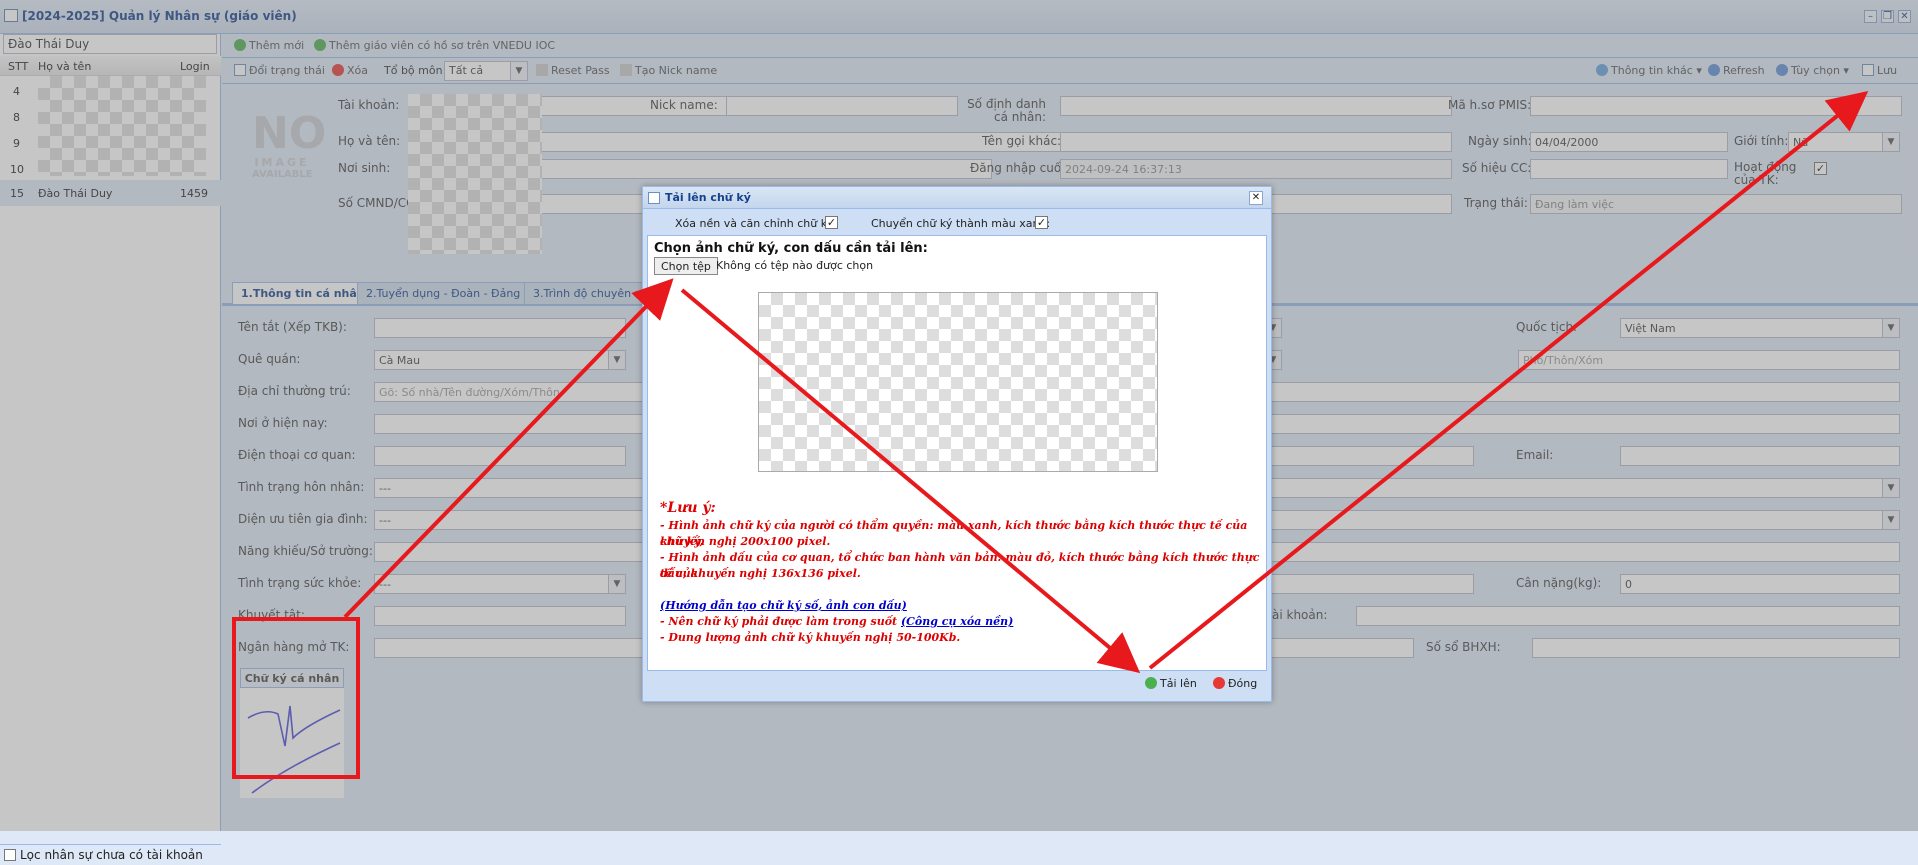 This screenshot has width=1918, height=865. What do you see at coordinates (10, 855) in the screenshot?
I see `filter-checkbox` at bounding box center [10, 855].